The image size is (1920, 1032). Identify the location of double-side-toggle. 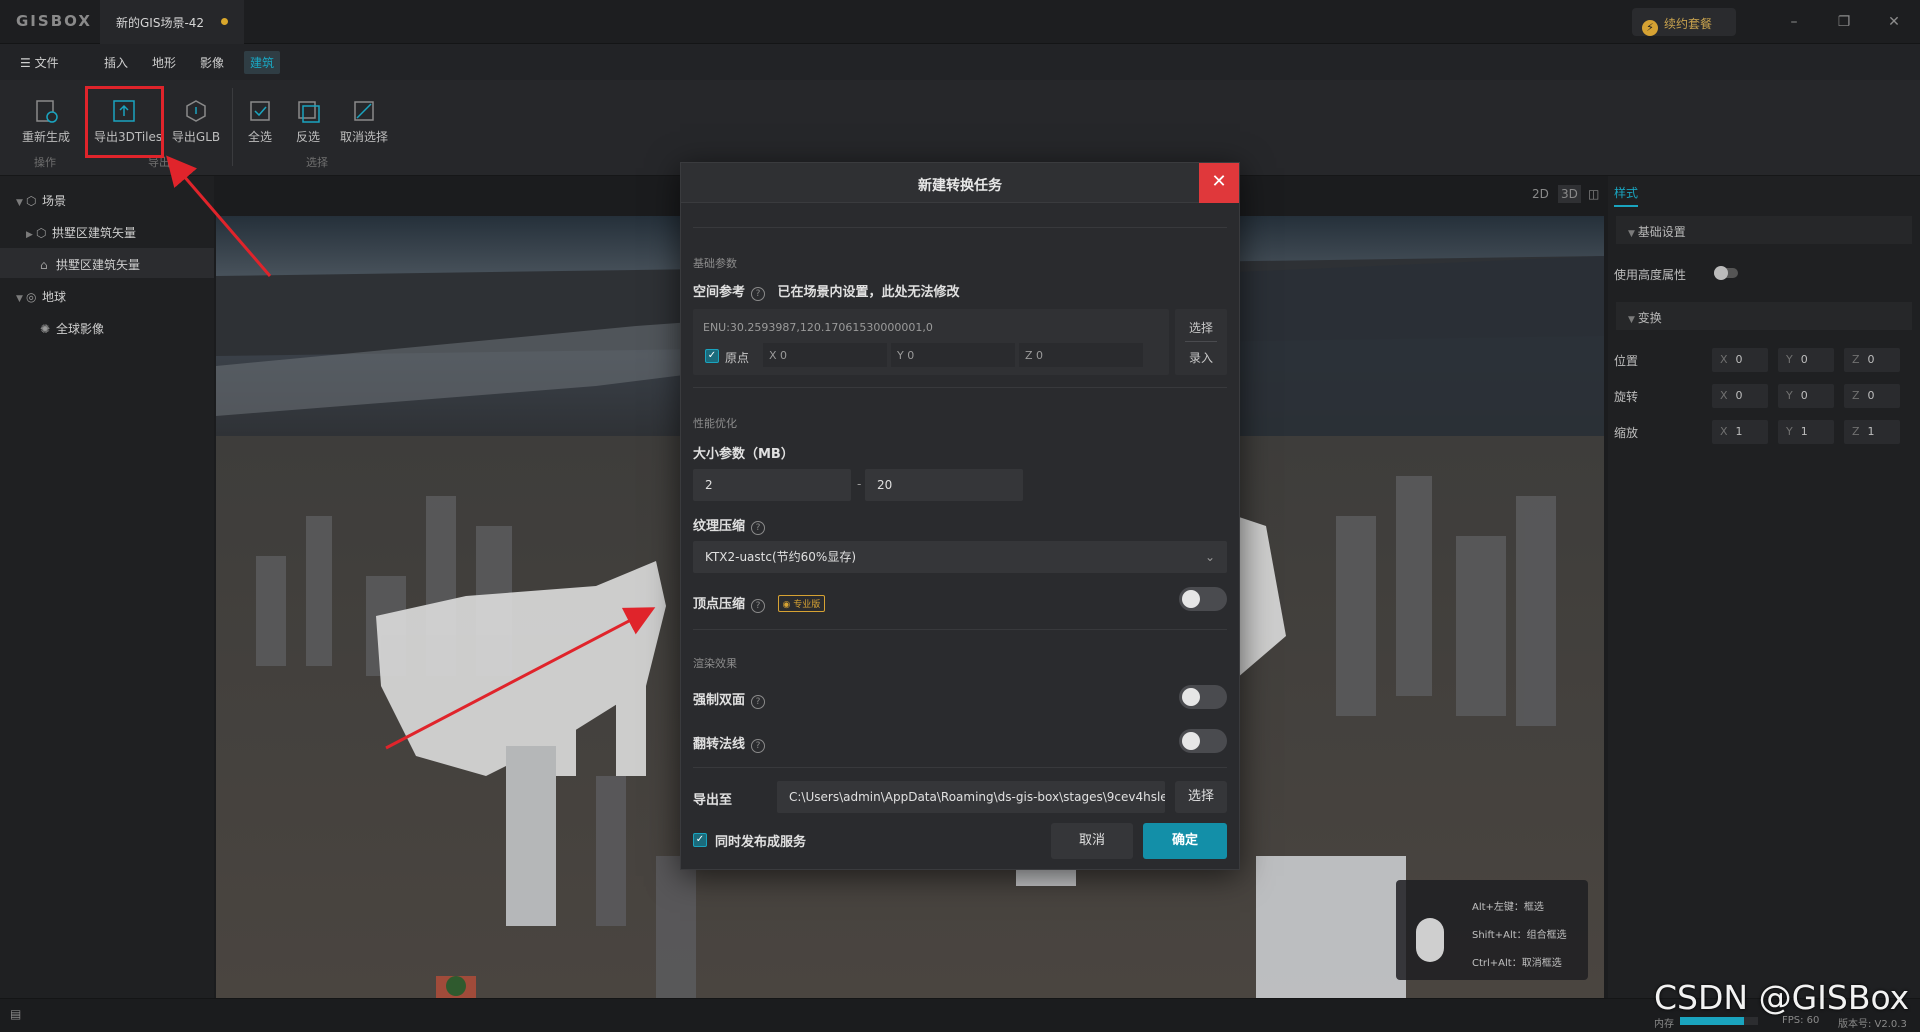
(1203, 697).